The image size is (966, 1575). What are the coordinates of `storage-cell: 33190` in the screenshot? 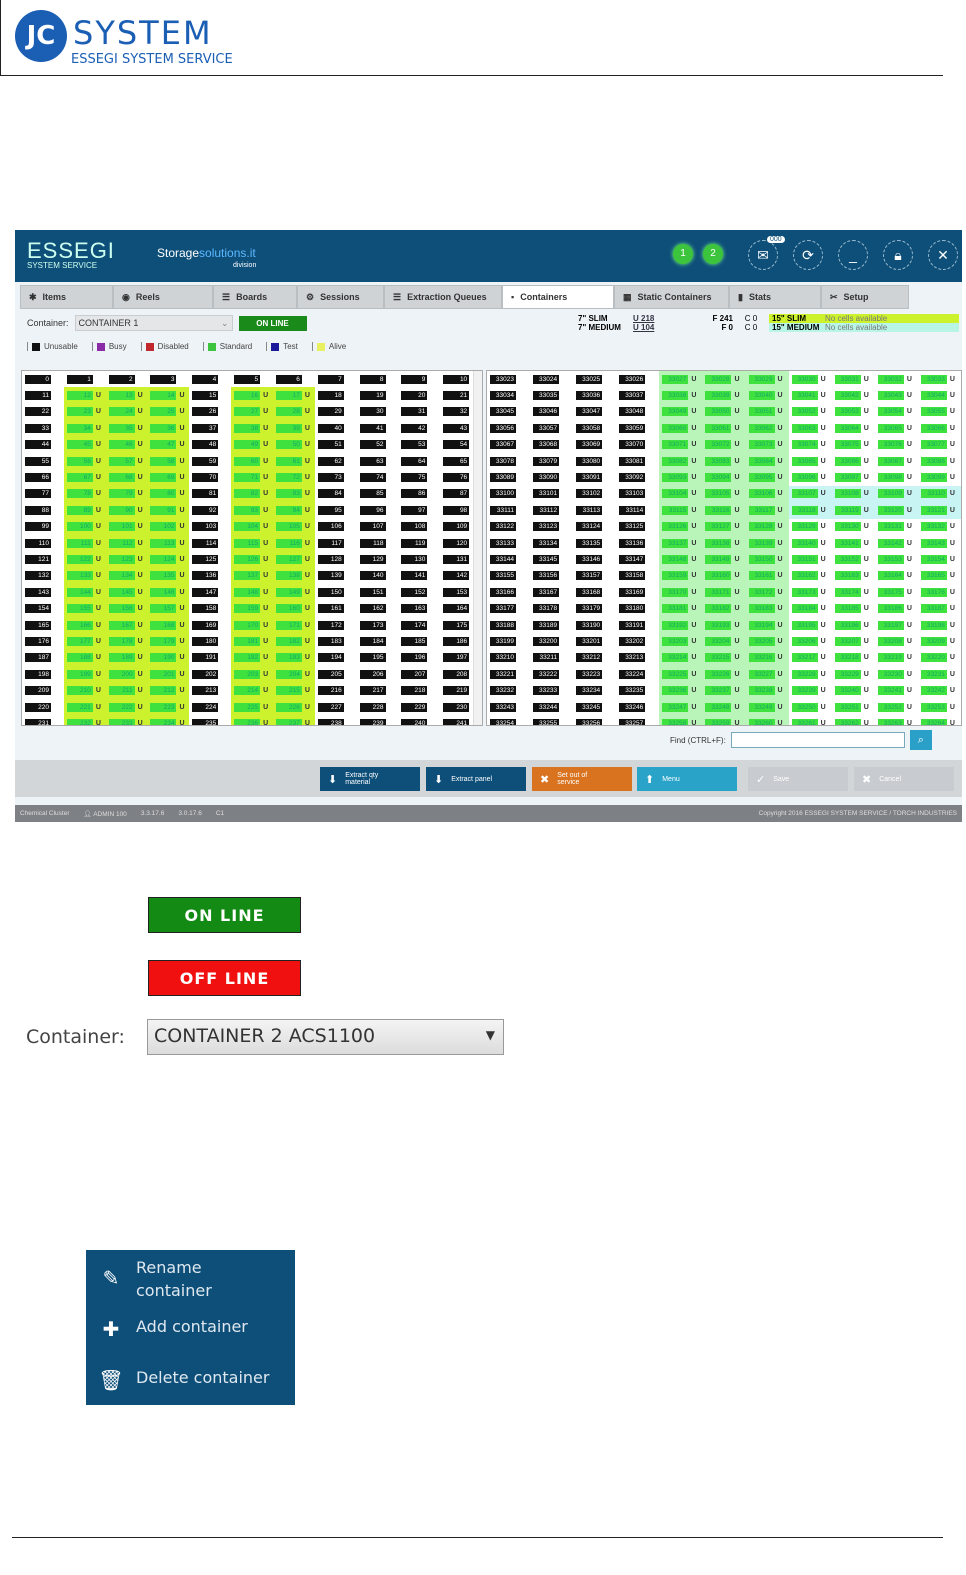 It's located at (594, 625).